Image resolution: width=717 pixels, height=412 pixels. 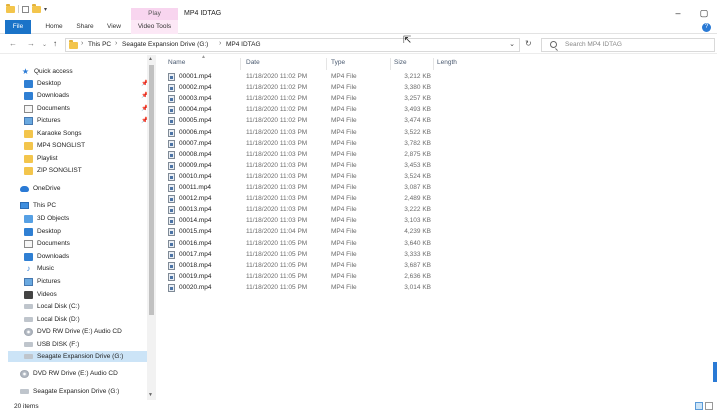 What do you see at coordinates (46, 95) in the screenshot?
I see `nav-downloads: Downloads` at bounding box center [46, 95].